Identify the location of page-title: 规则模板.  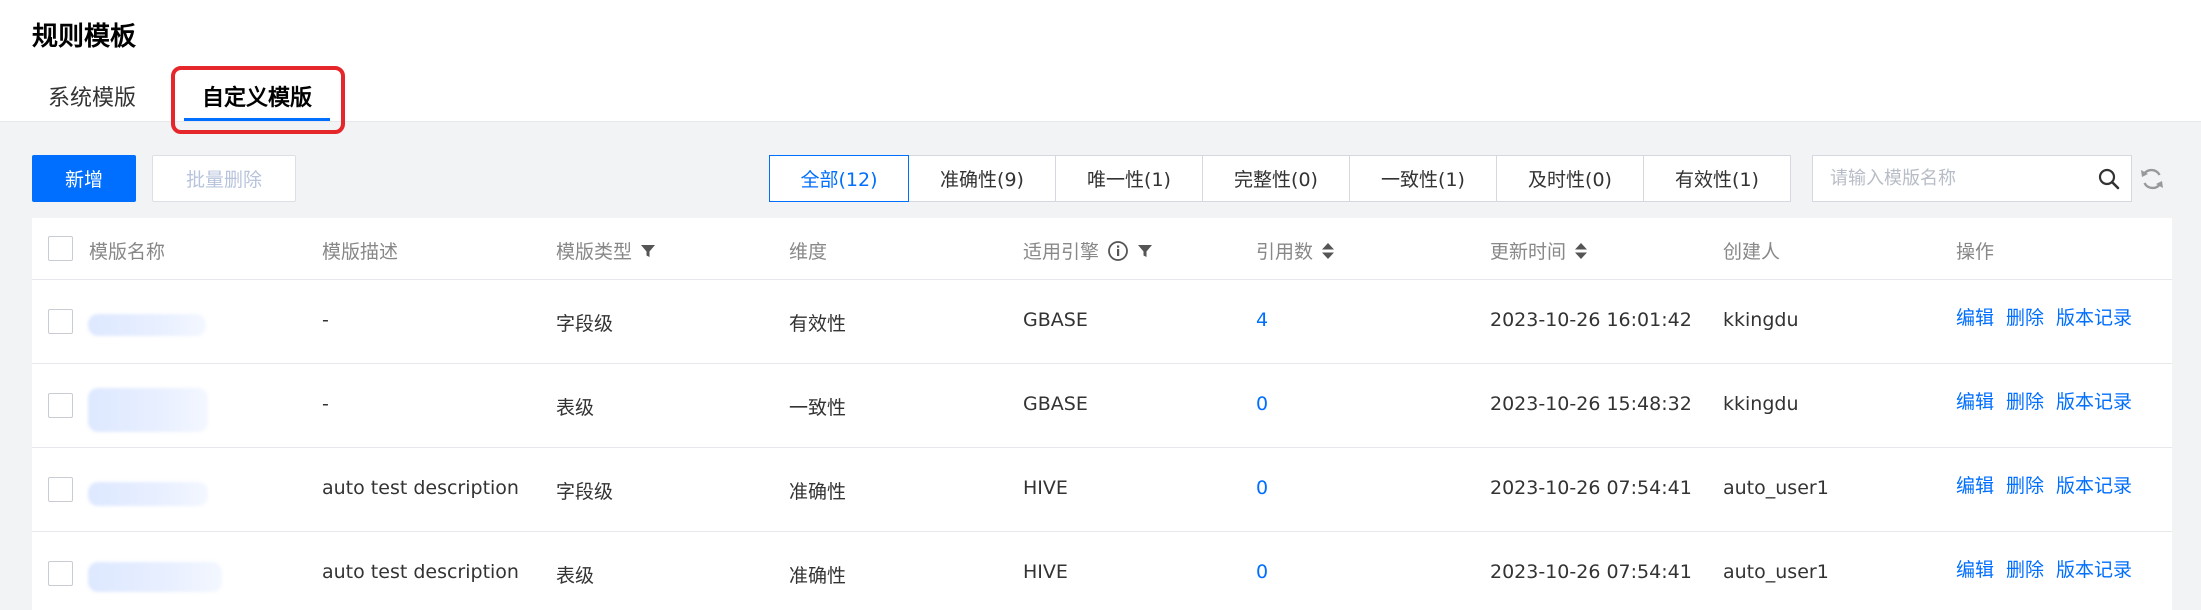
(84, 37).